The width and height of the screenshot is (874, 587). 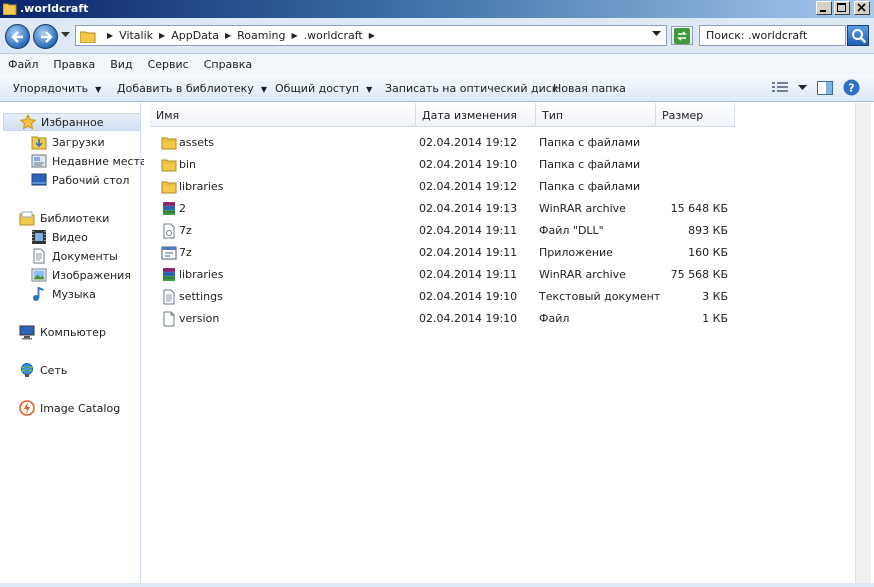 I want to click on search-icon, so click(x=859, y=36).